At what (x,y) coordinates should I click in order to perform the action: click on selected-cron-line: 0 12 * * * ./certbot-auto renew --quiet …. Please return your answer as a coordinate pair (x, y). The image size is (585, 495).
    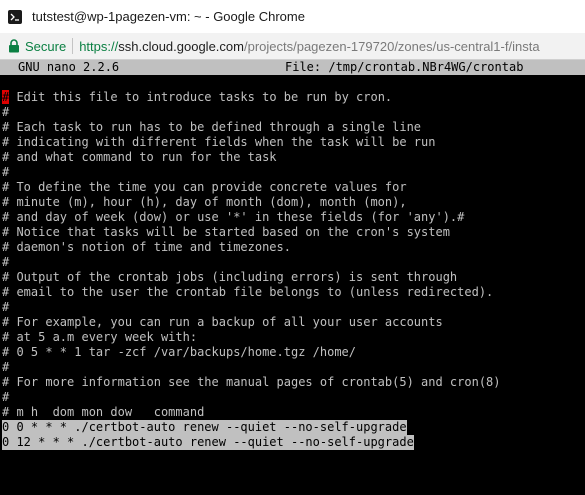
    Looking at the image, I should click on (208, 442).